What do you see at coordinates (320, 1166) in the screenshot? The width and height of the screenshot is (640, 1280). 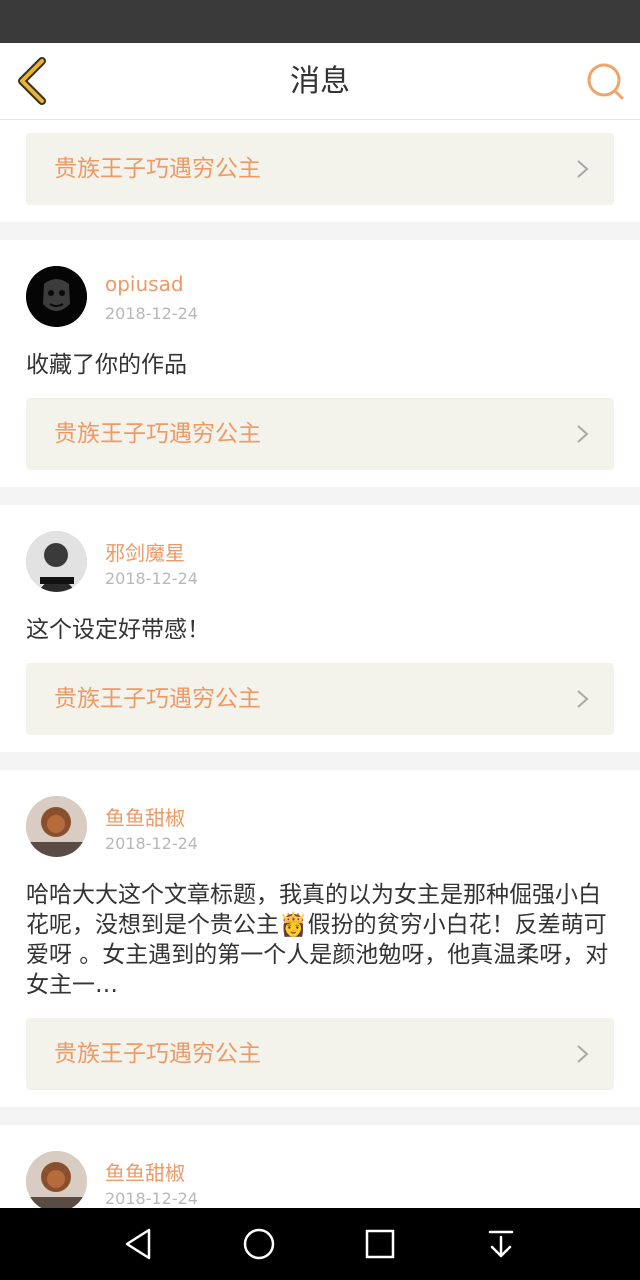 I see `message-card: 鱼鱼甜椒 2018-12-24` at bounding box center [320, 1166].